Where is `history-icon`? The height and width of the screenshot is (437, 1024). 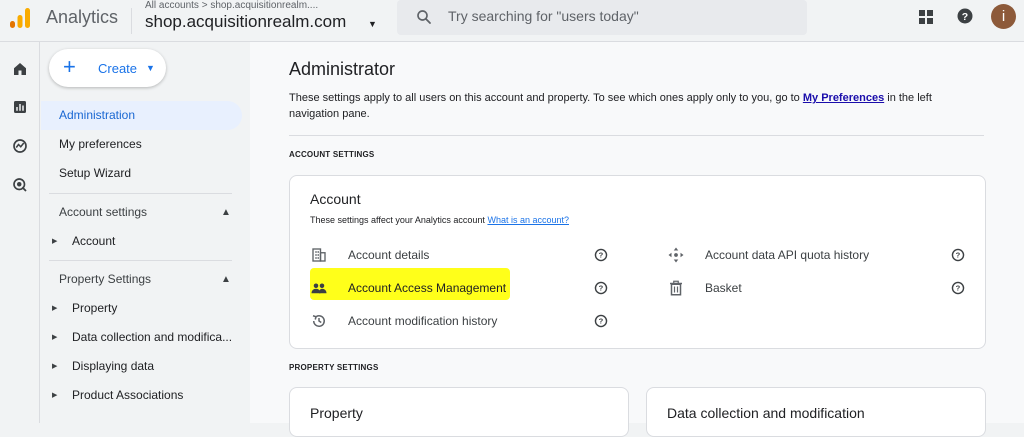
history-icon is located at coordinates (318, 321).